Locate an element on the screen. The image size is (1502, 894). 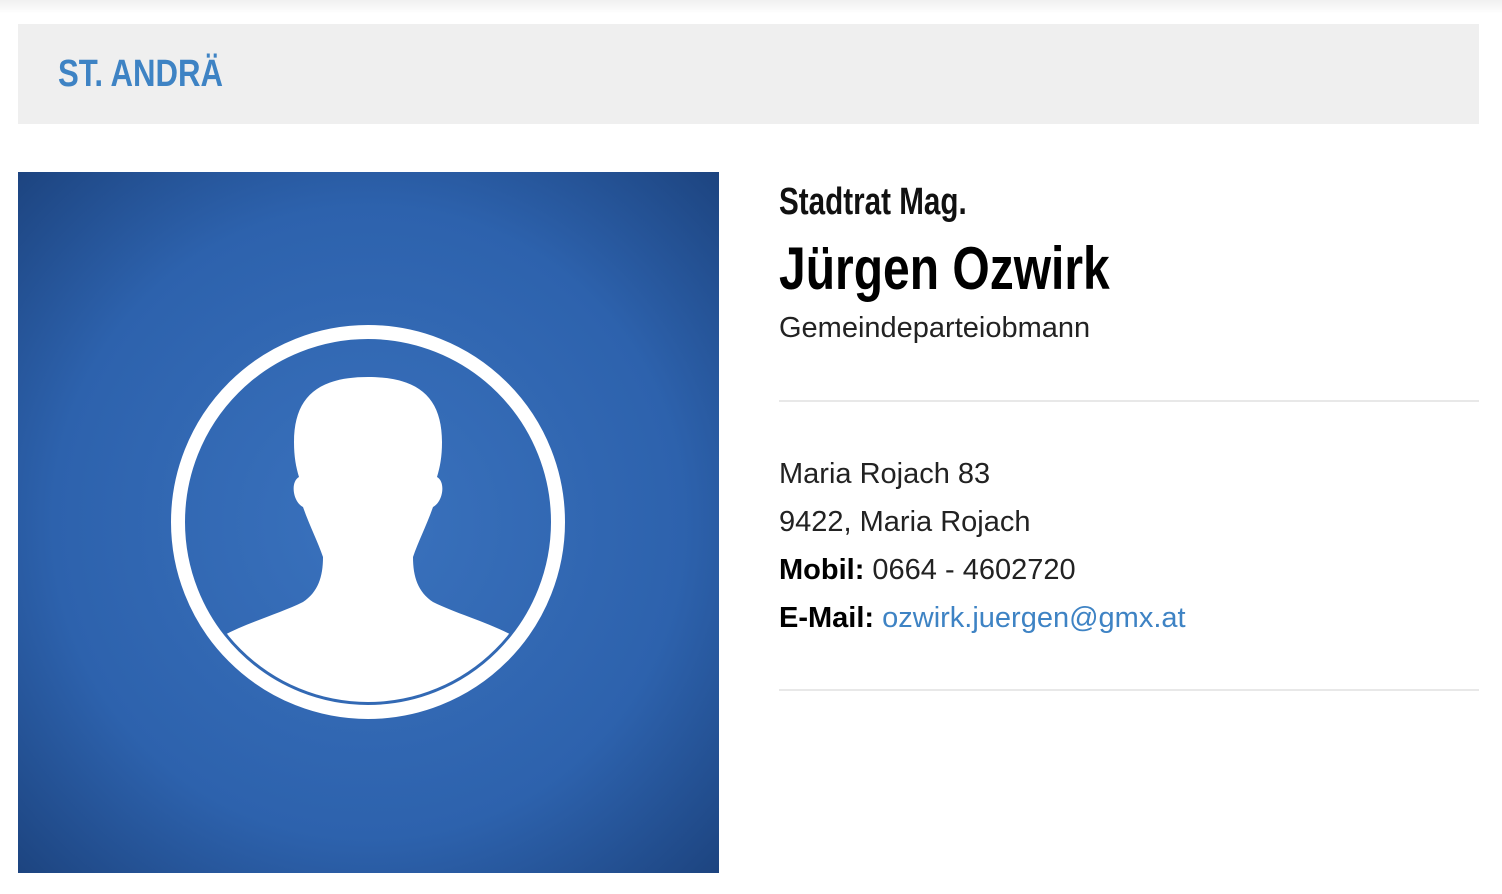
mobile-value: 0664 - 4602720 is located at coordinates (974, 570).